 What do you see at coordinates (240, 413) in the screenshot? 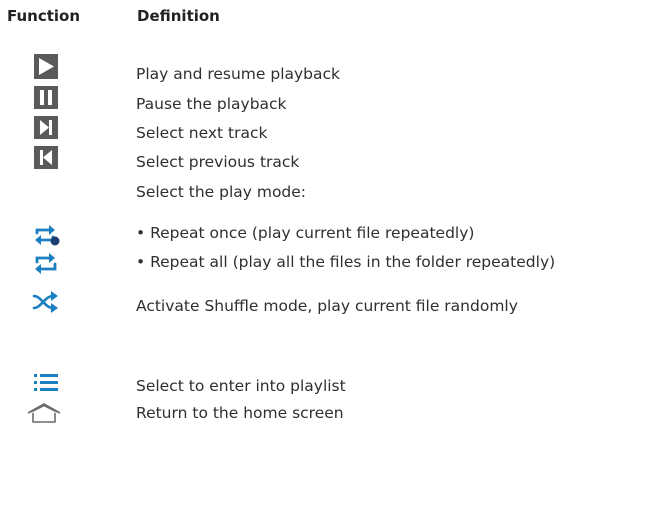
I see `definition-home: Return to the home screen` at bounding box center [240, 413].